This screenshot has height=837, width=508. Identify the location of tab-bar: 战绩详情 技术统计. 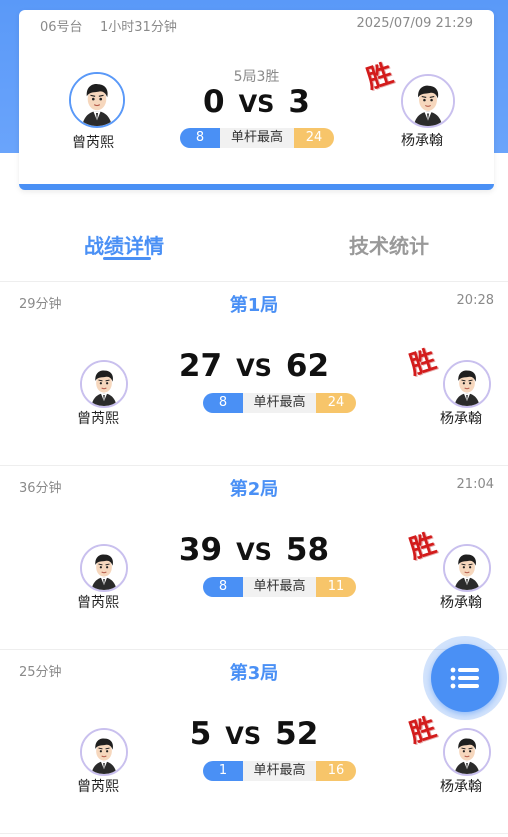
(254, 252).